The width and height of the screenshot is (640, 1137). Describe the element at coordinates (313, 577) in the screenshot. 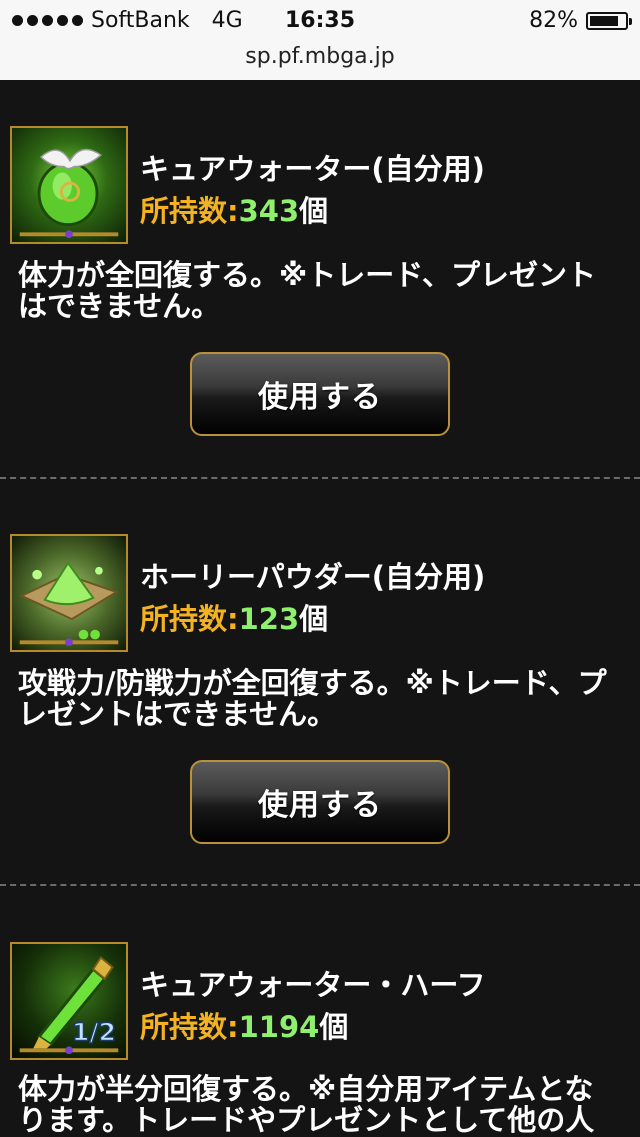

I see `item-name: ホーリーパウダー(自分用)` at that location.